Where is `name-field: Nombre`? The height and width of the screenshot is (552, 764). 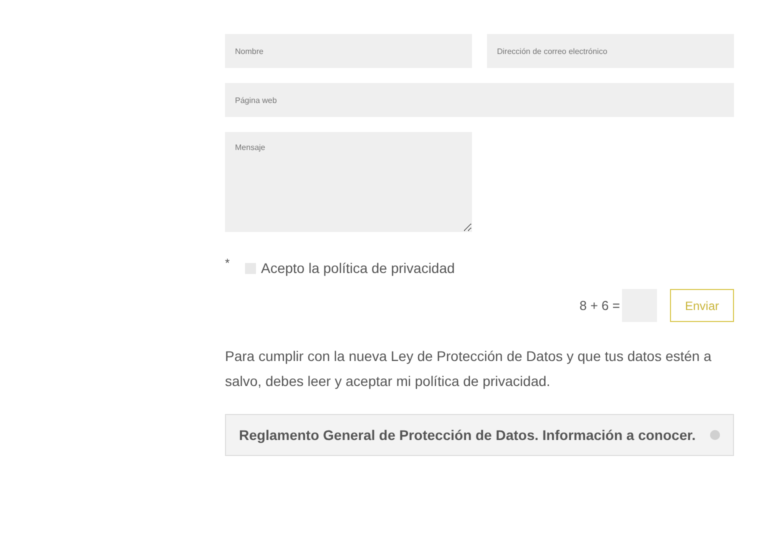 name-field: Nombre is located at coordinates (348, 51).